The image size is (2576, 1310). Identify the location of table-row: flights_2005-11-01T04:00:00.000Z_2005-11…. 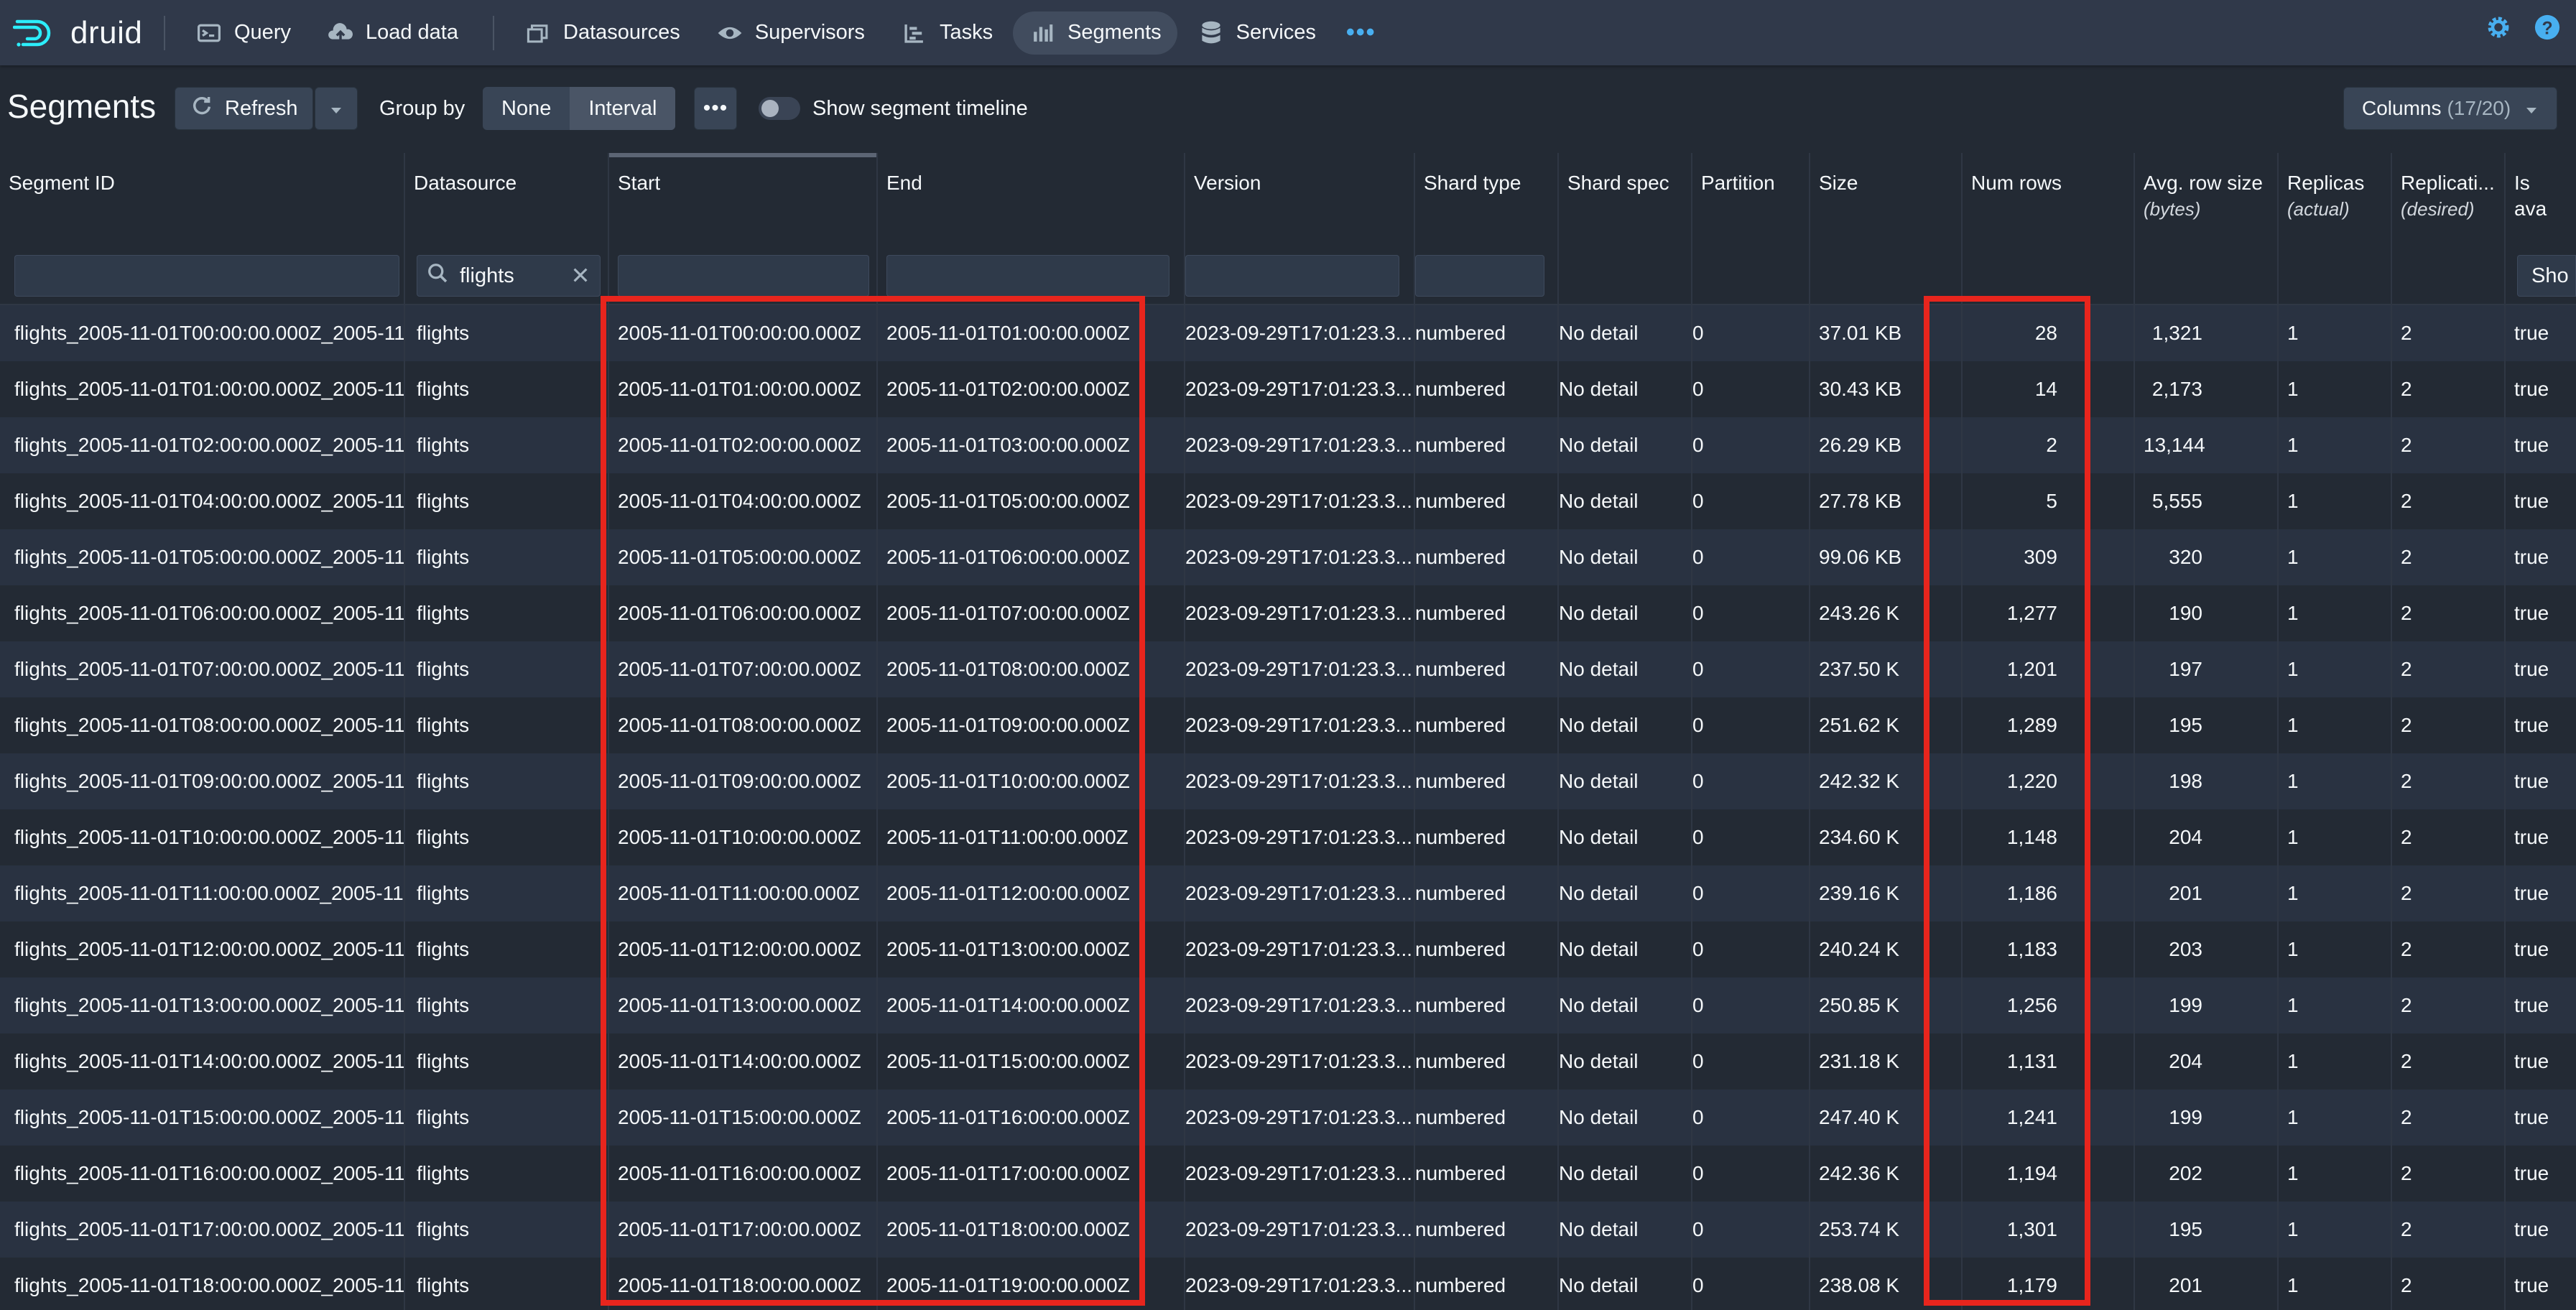
(1288, 501).